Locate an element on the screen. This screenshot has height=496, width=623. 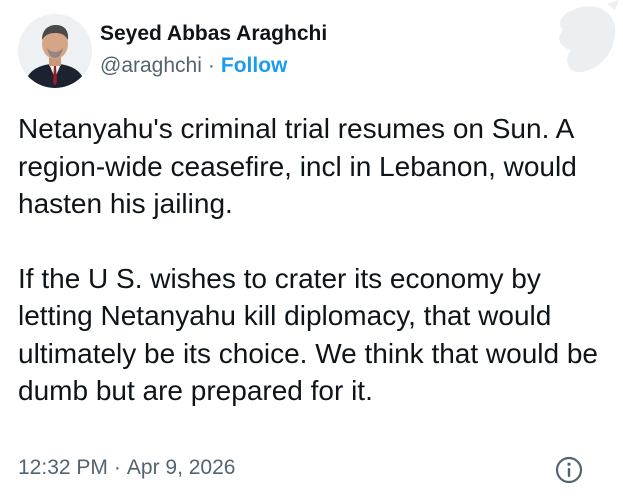
tweet-timestamp: 12:32 PM · Apr 9, 2026 is located at coordinates (126, 468).